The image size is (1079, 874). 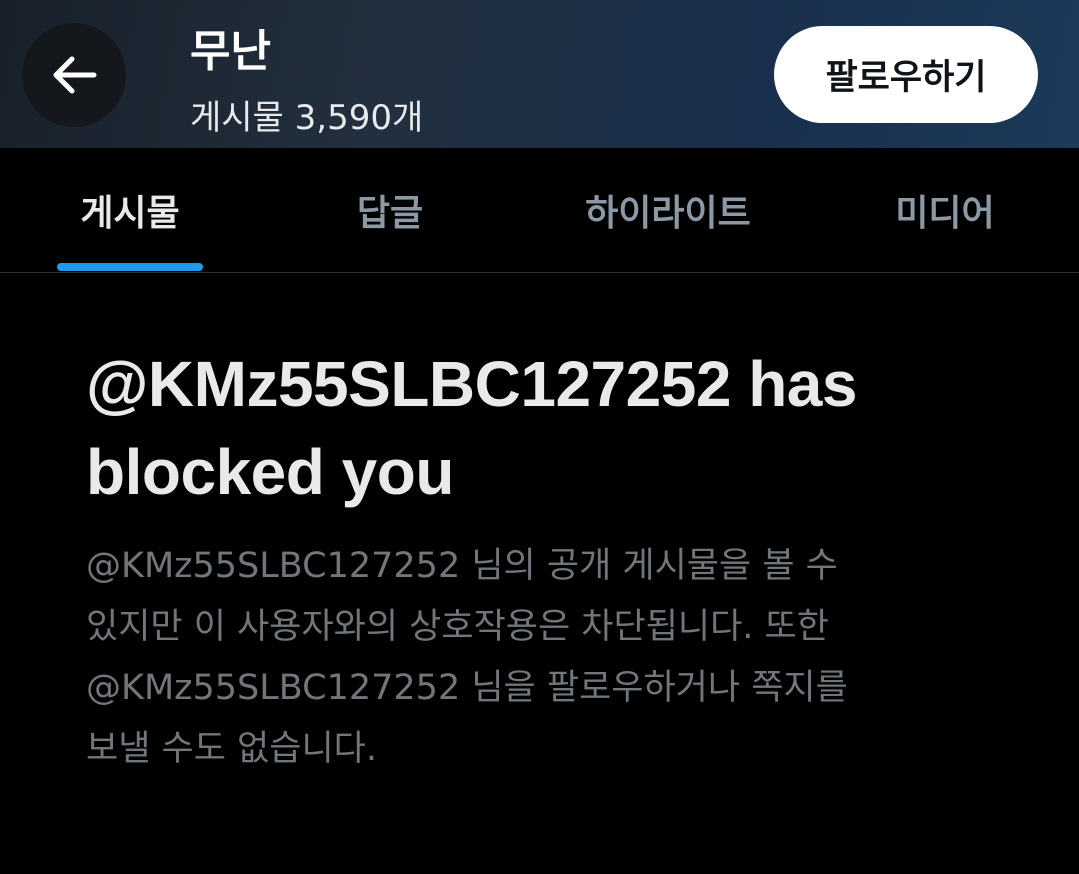 I want to click on back-button, so click(x=74, y=75).